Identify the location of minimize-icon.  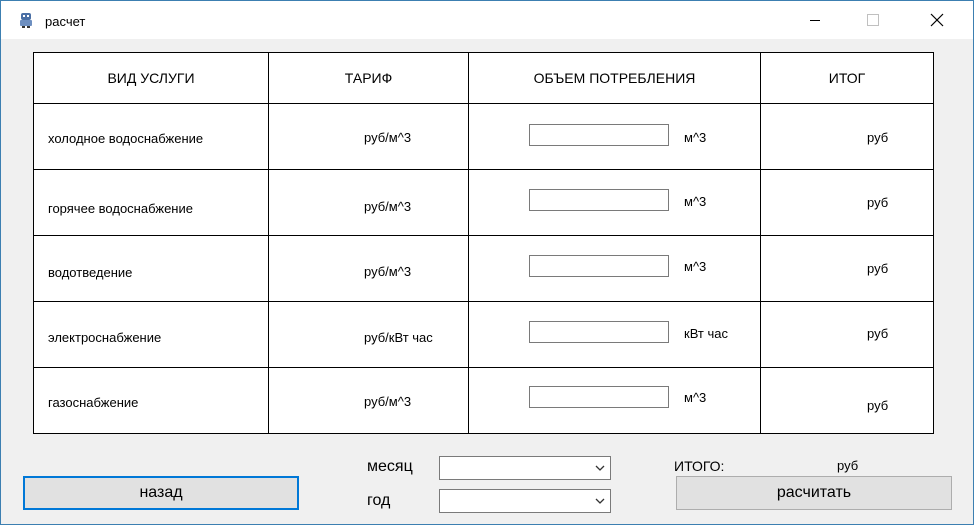
(815, 20).